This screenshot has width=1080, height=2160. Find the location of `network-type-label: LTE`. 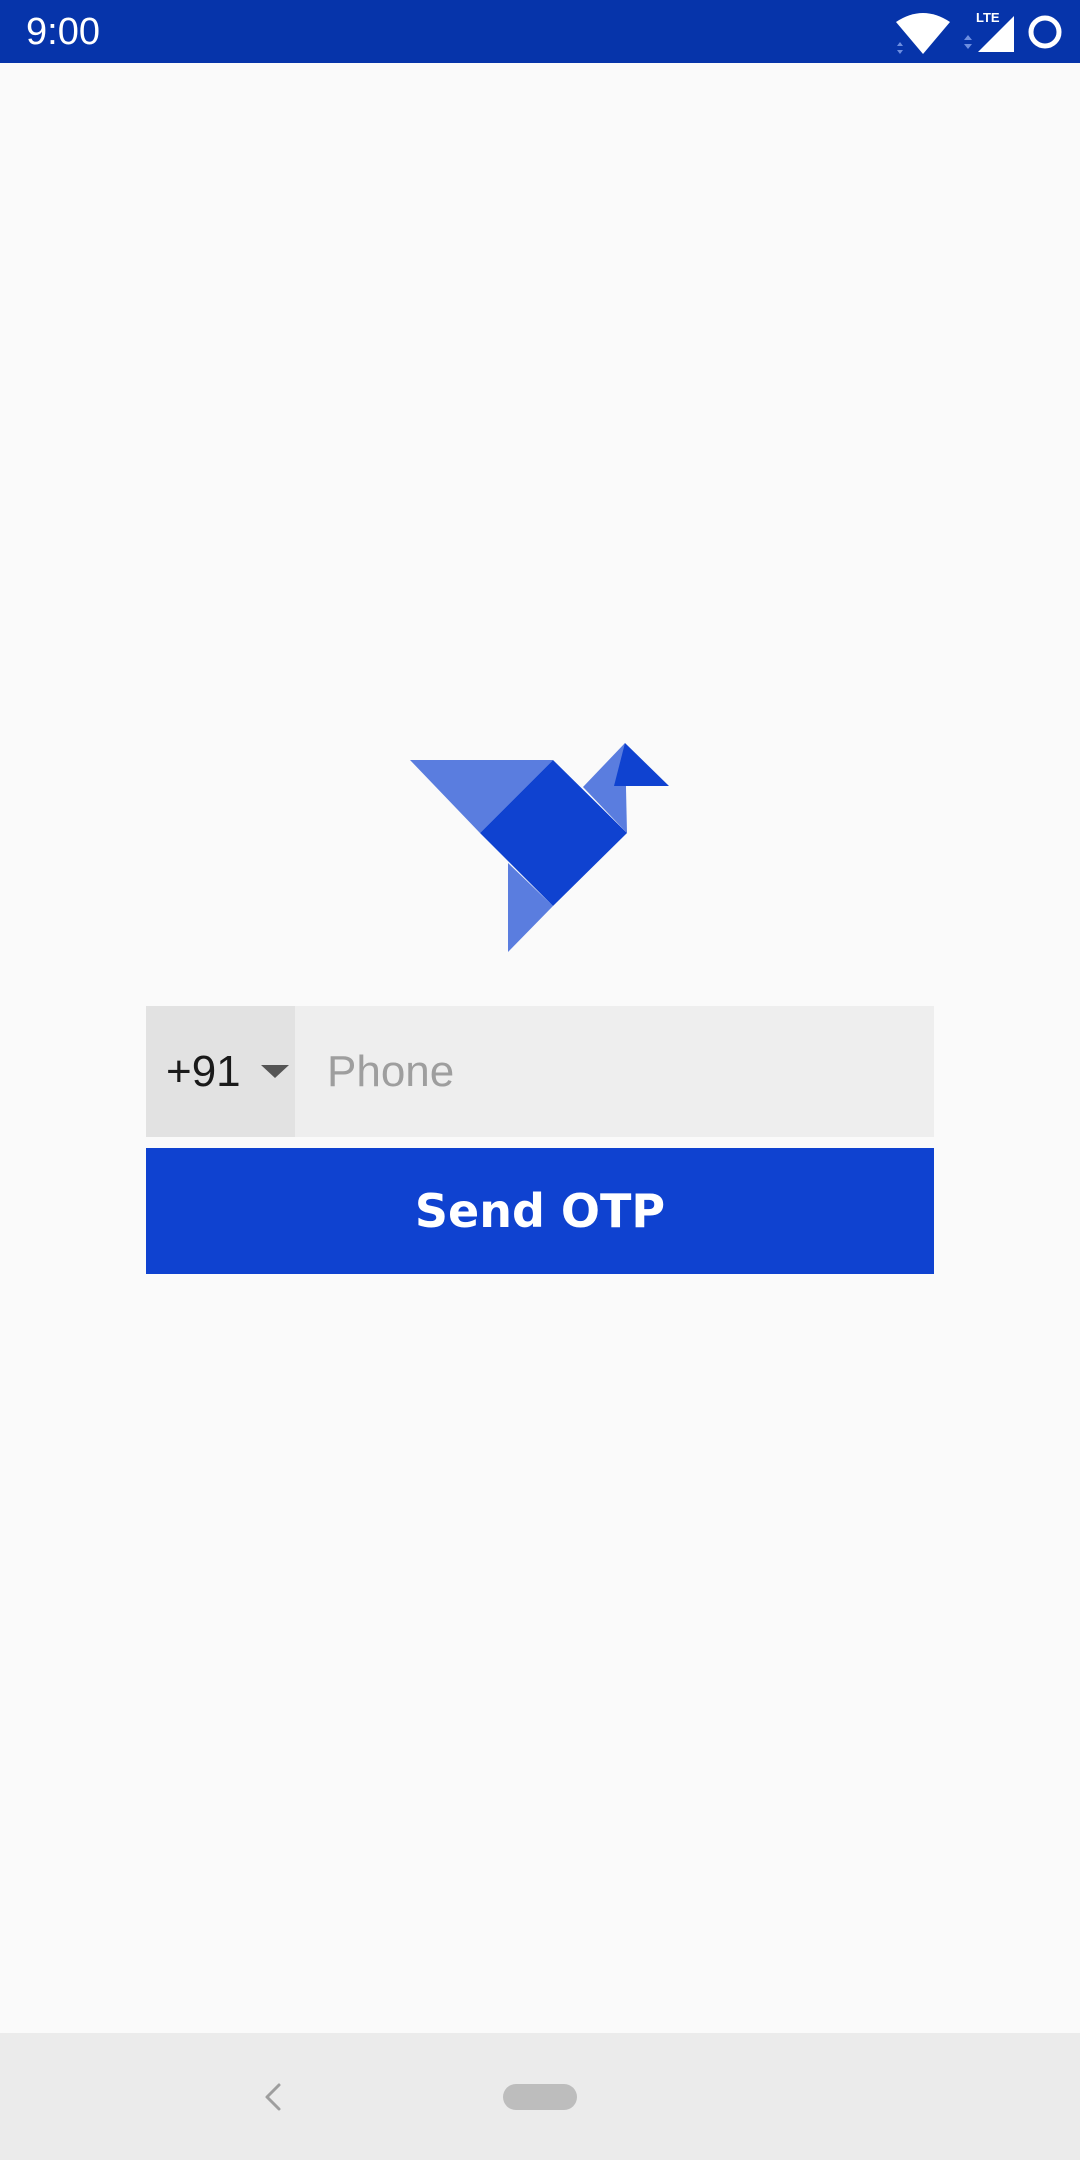

network-type-label: LTE is located at coordinates (988, 17).